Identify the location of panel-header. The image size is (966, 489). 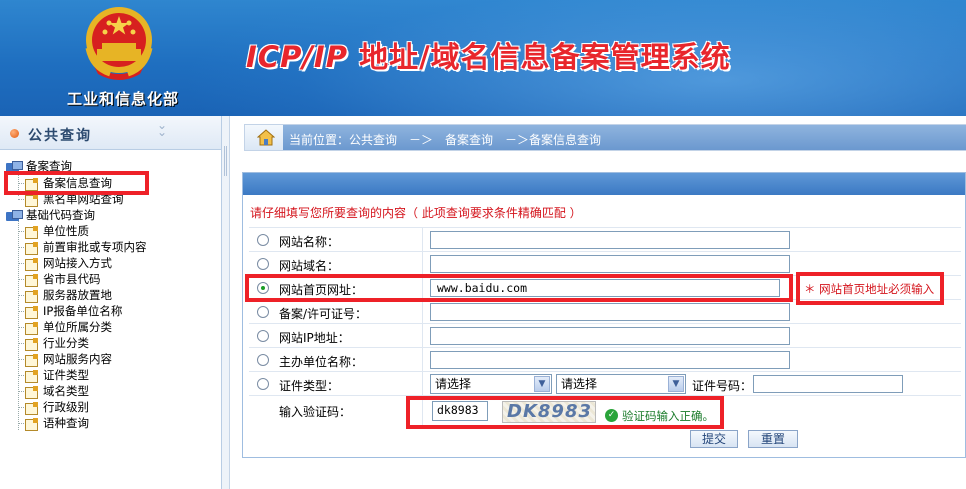
(604, 184).